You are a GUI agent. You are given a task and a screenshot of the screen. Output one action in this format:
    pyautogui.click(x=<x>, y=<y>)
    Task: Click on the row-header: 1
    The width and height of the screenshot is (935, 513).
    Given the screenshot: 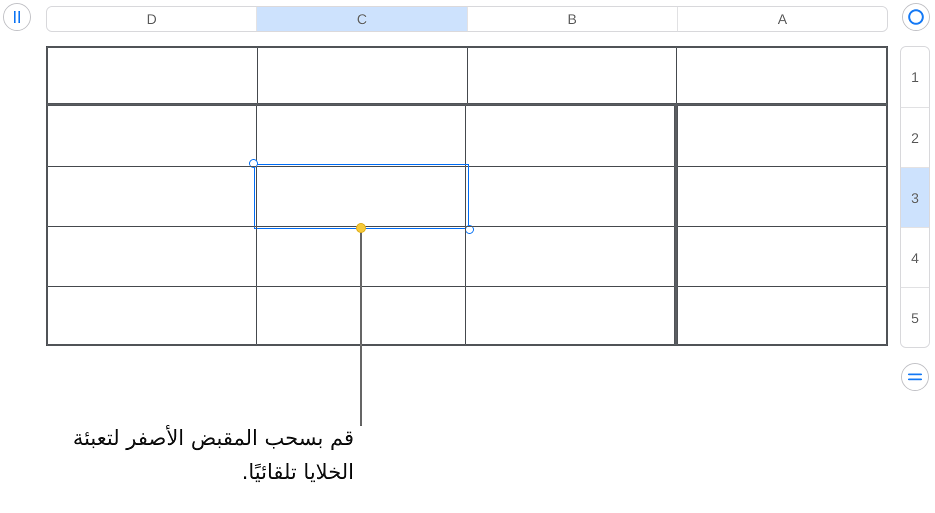 What is the action you would take?
    pyautogui.click(x=915, y=77)
    